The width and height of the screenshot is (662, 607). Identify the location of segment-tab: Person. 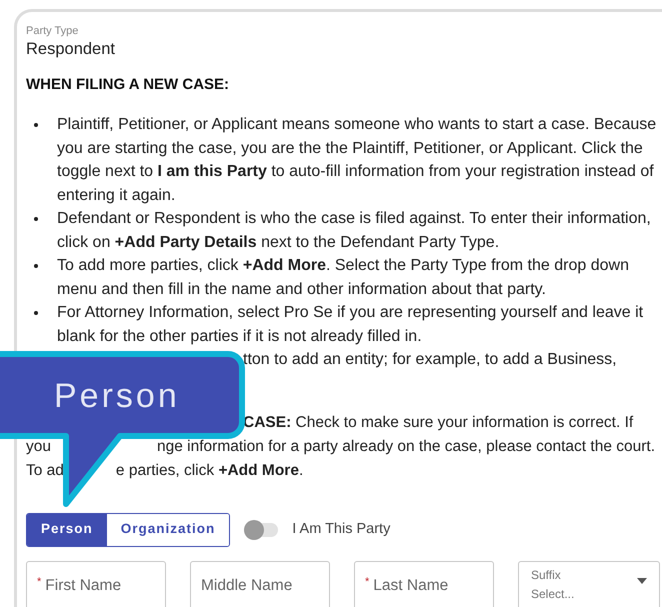
(67, 530).